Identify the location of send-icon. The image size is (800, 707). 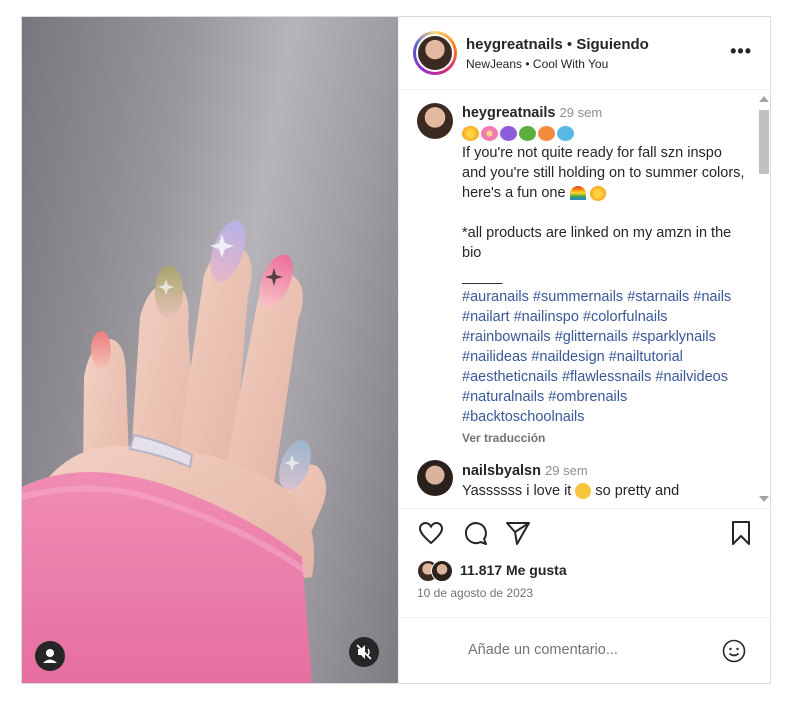
(518, 533).